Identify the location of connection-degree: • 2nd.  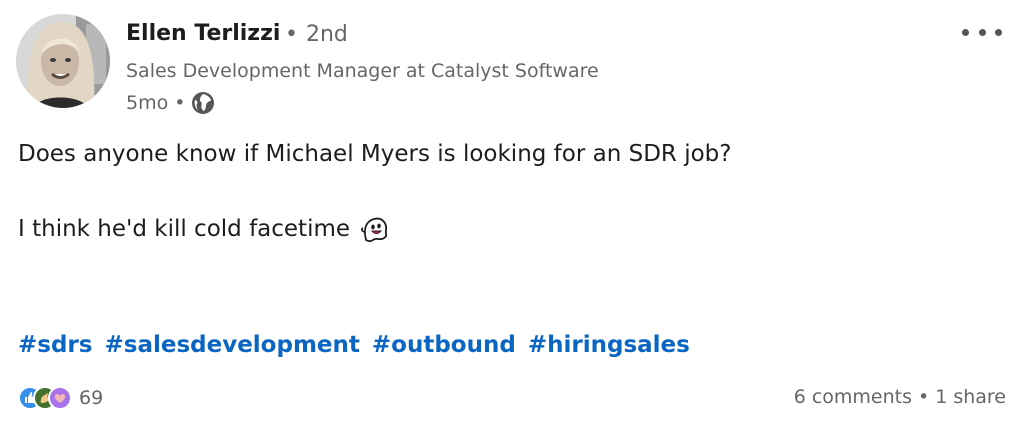
(316, 34).